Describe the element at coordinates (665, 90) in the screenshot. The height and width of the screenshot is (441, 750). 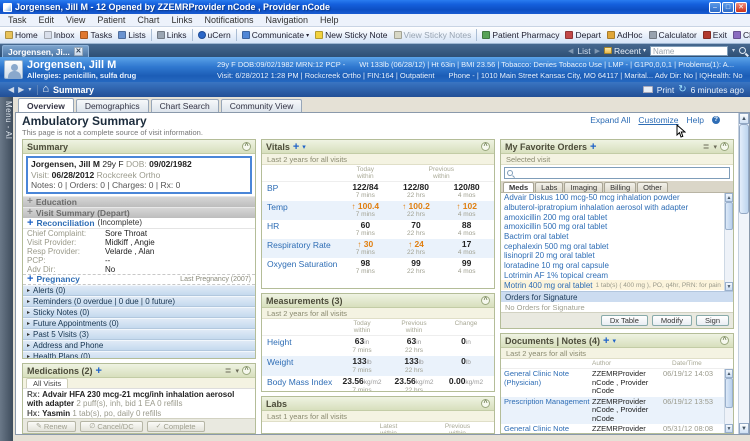
I see `print-label: Print` at that location.